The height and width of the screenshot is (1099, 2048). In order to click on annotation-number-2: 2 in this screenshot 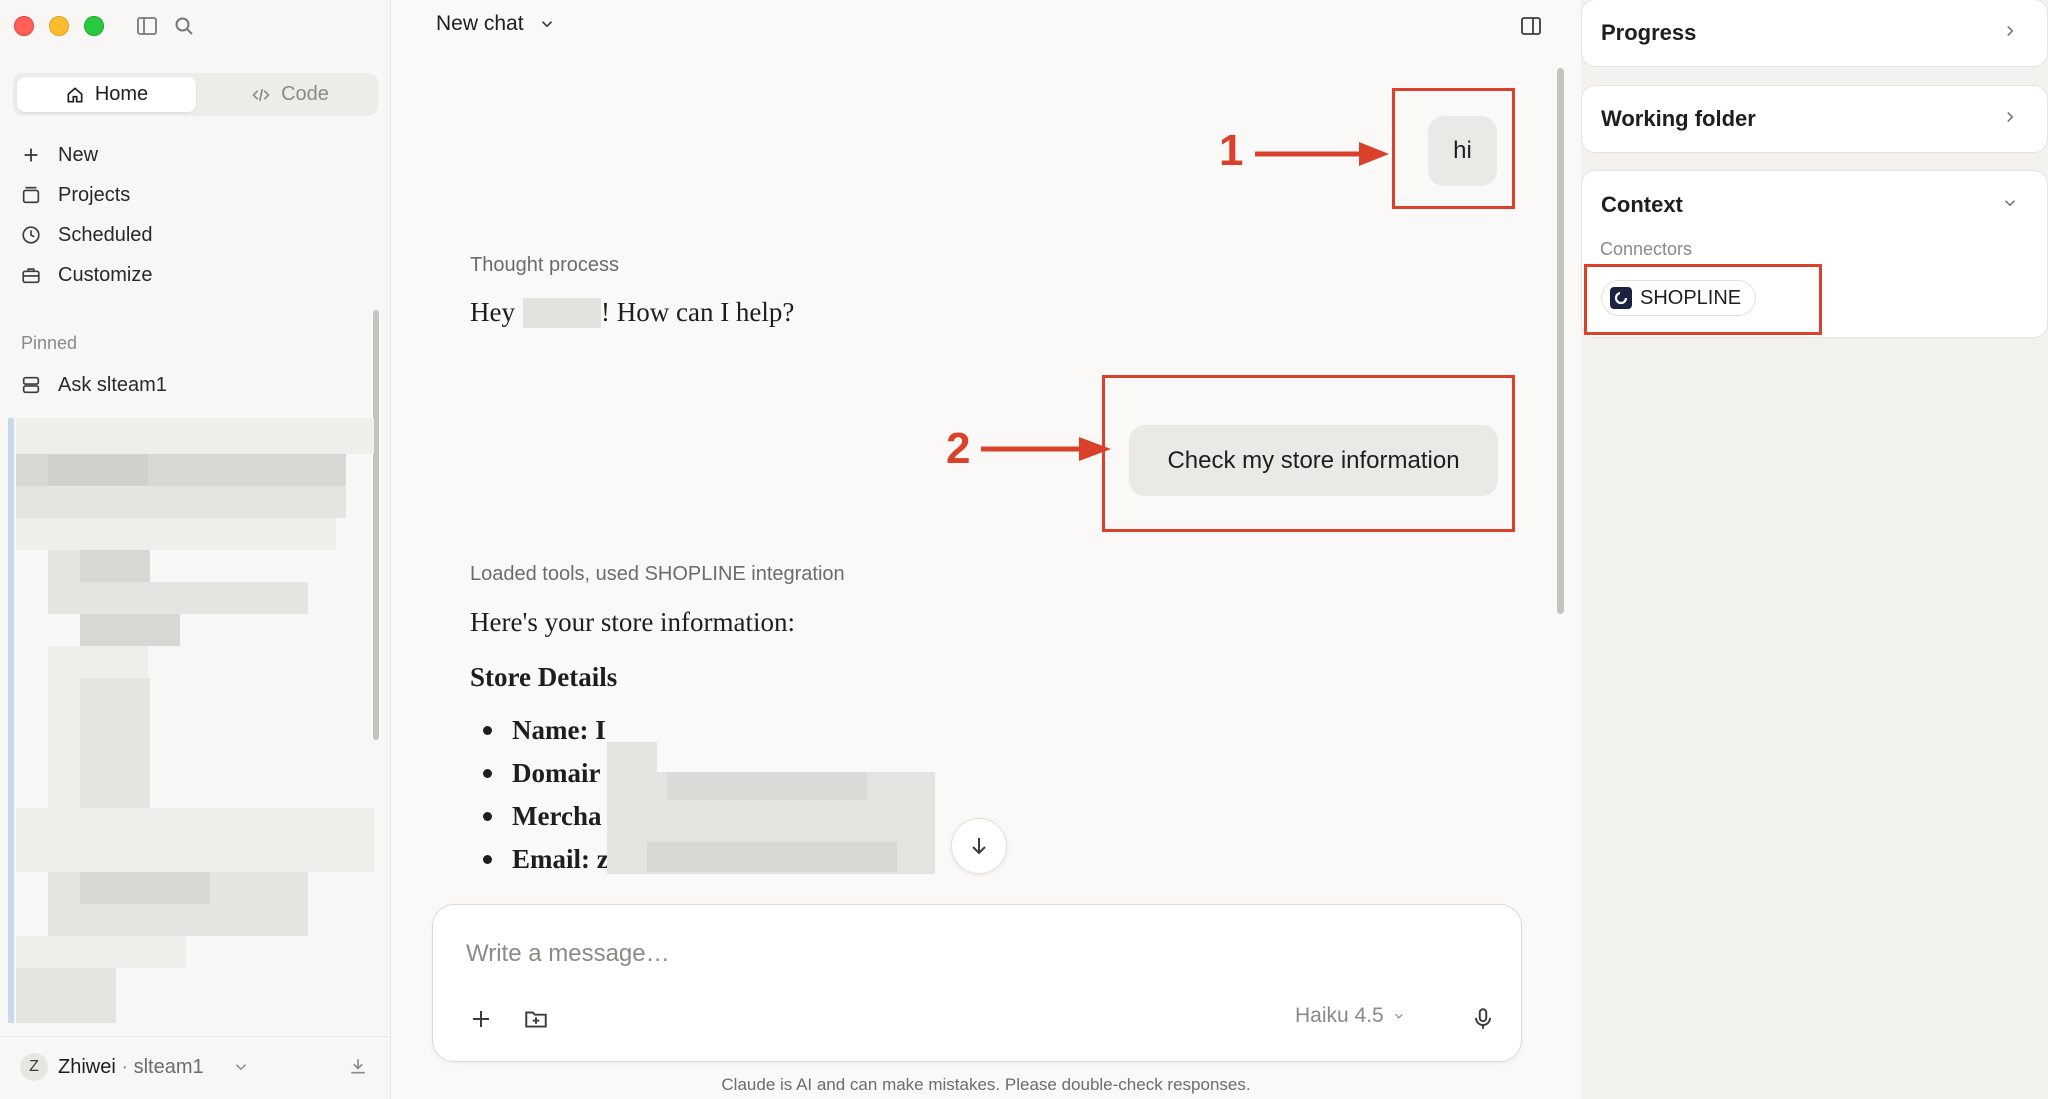, I will do `click(958, 448)`.